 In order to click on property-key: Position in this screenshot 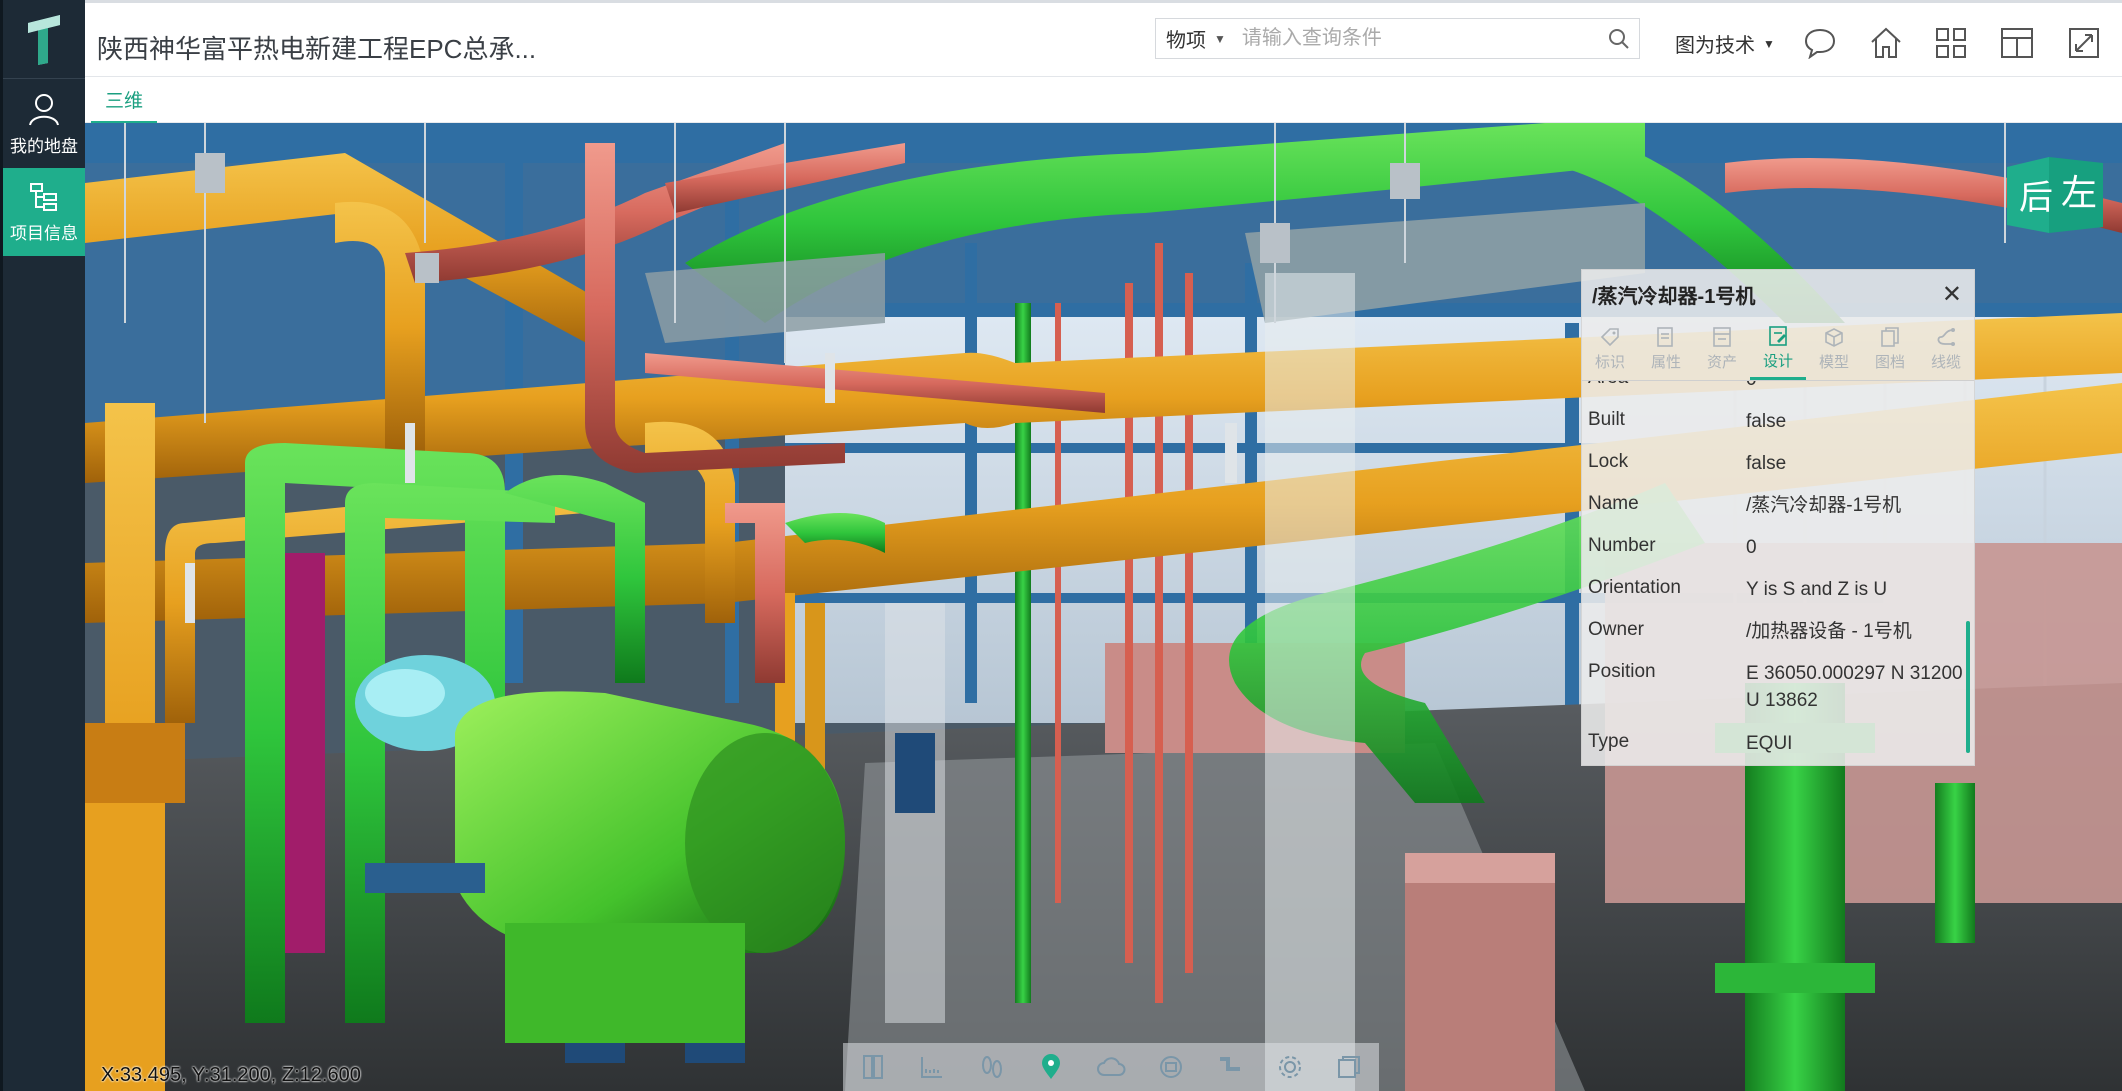, I will do `click(1622, 671)`.